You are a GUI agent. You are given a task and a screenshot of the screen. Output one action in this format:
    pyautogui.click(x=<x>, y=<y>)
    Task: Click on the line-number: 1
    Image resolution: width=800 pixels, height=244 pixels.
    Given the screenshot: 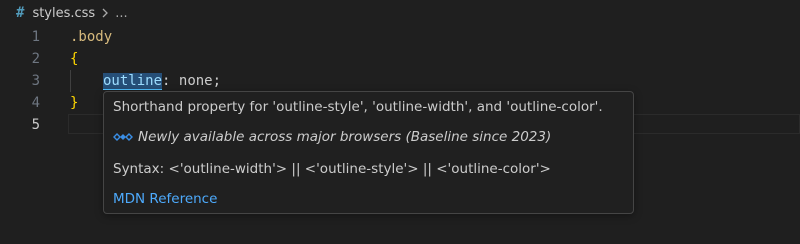 What is the action you would take?
    pyautogui.click(x=35, y=37)
    